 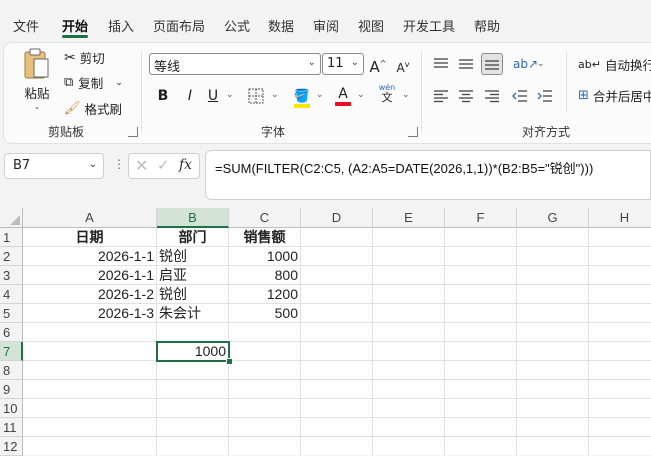 I want to click on align-bottom-icon, so click(x=492, y=65).